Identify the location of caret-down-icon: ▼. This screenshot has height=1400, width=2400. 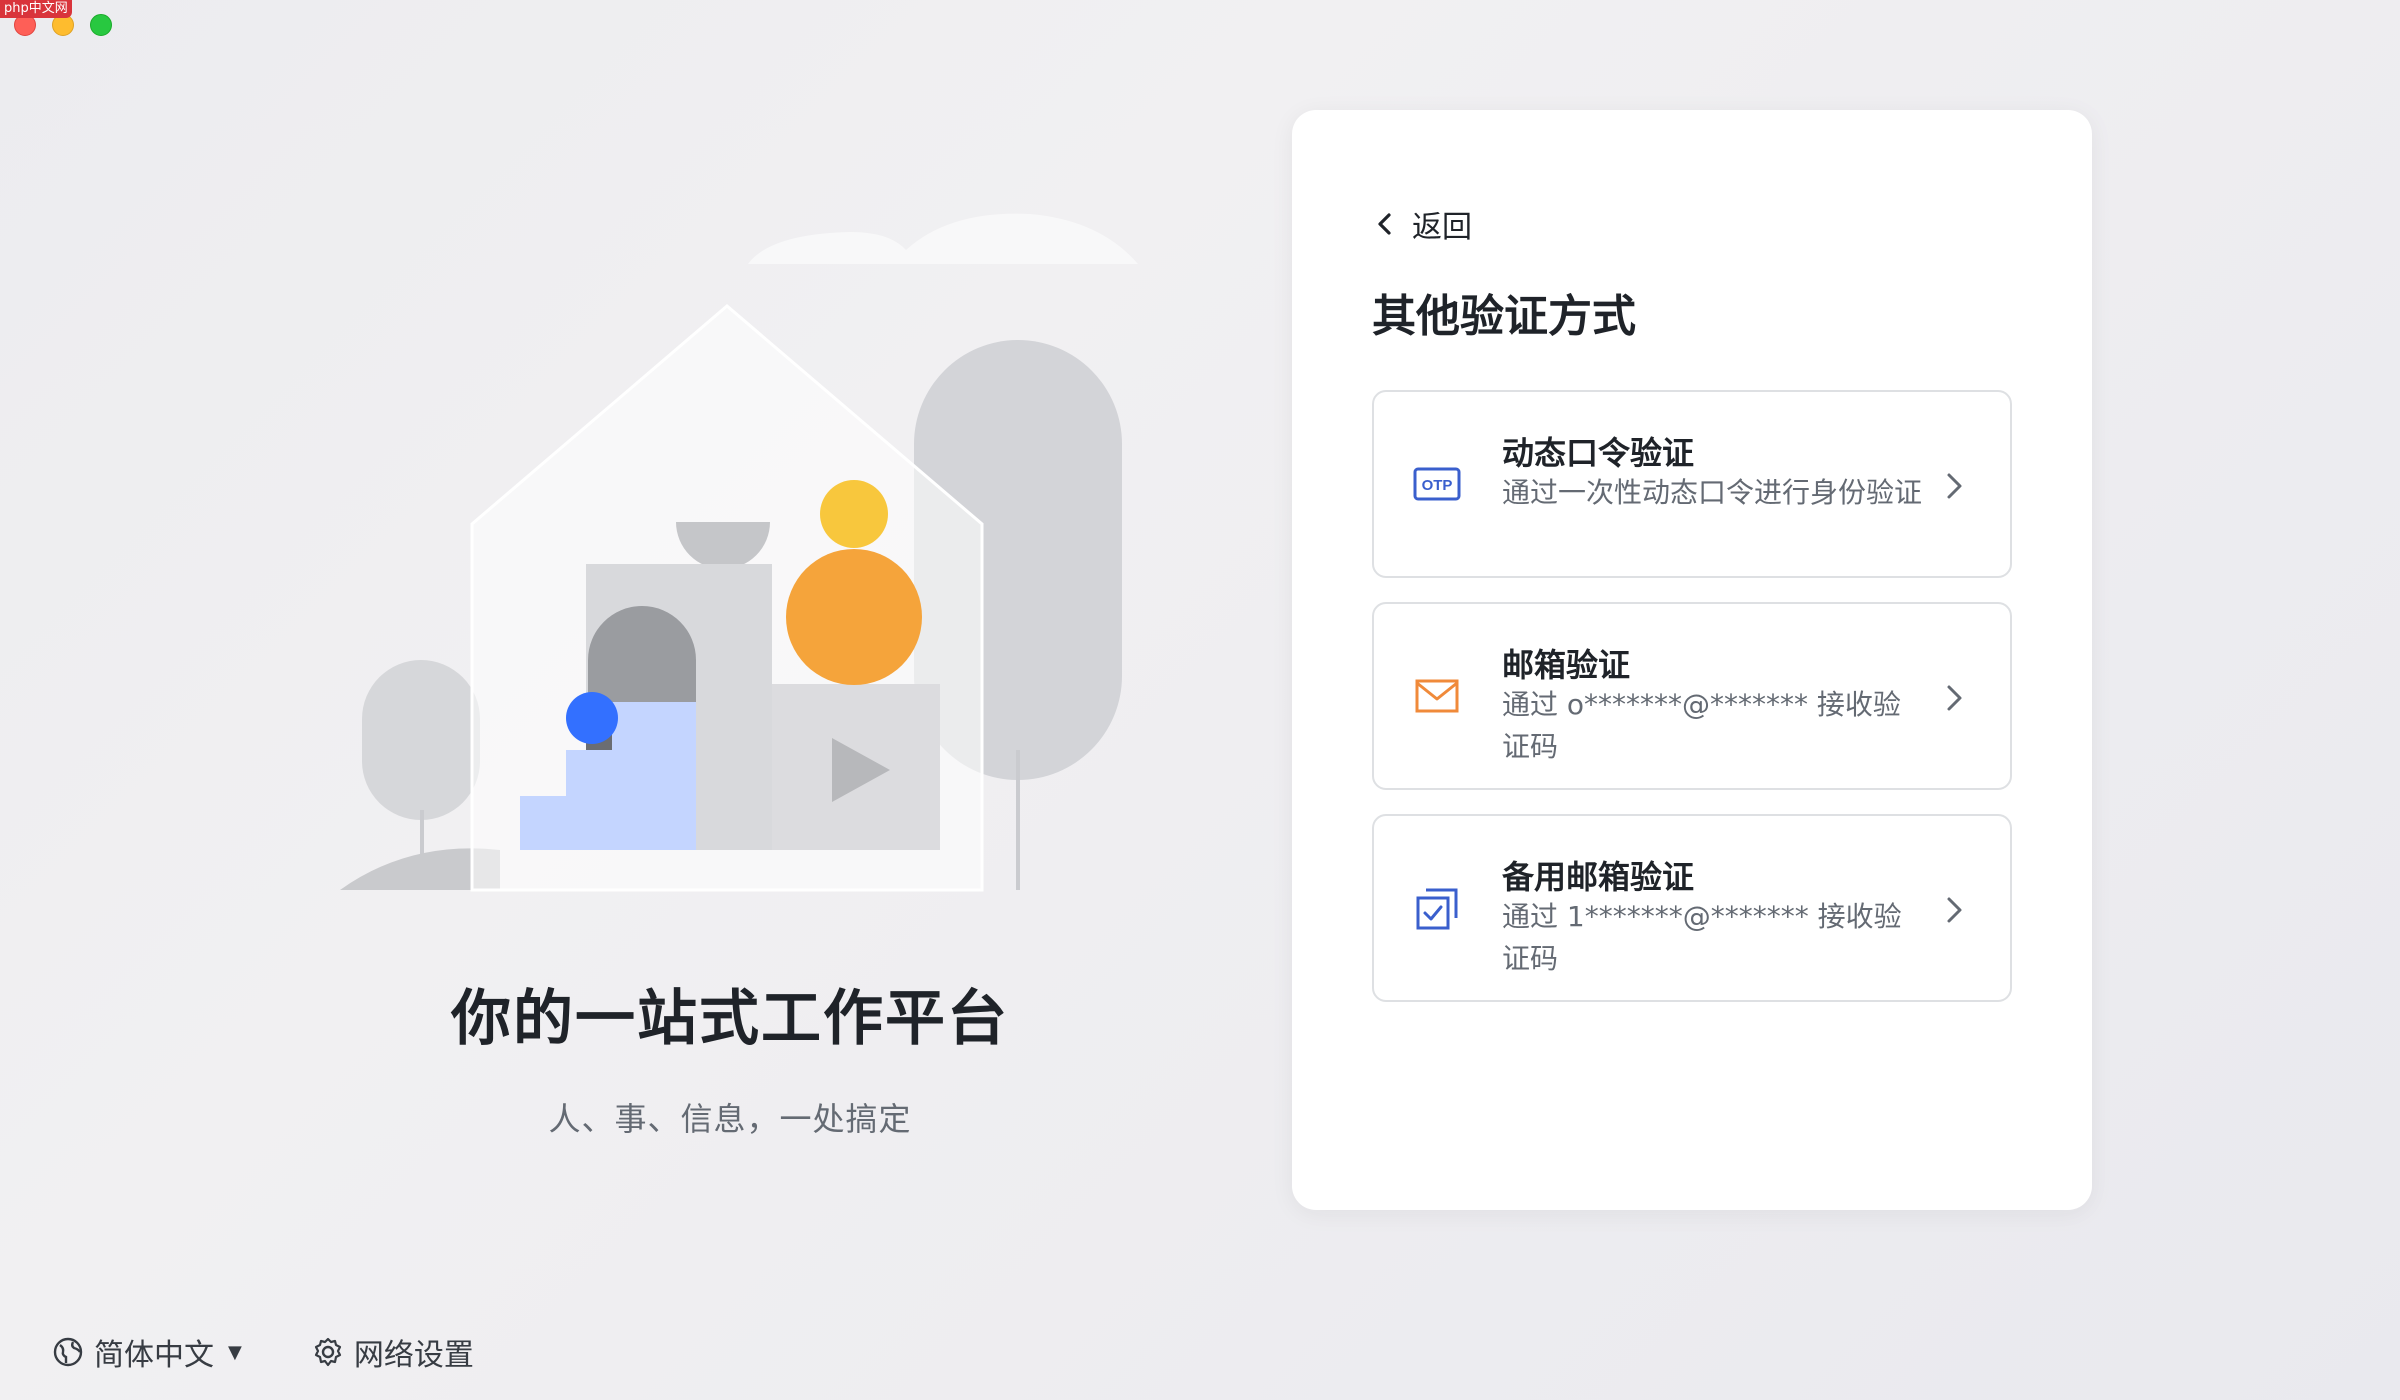
(235, 1352).